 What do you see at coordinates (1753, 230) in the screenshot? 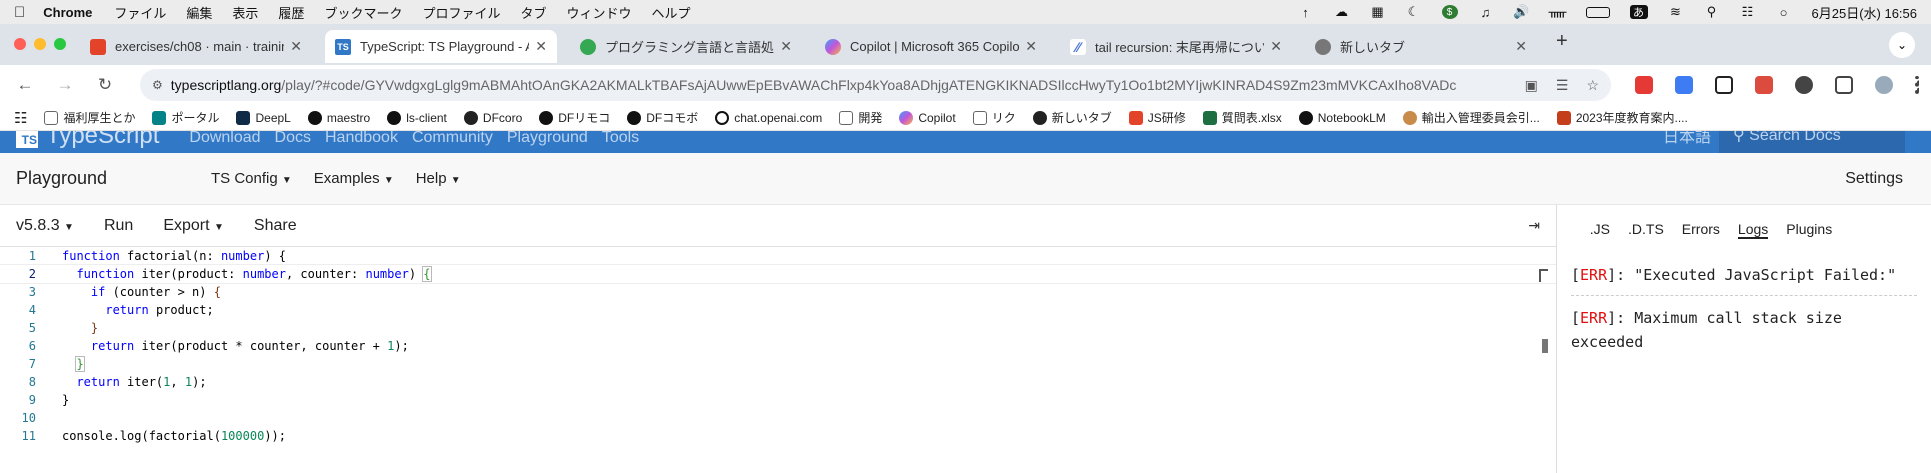
I see `tab-logs: Logs` at bounding box center [1753, 230].